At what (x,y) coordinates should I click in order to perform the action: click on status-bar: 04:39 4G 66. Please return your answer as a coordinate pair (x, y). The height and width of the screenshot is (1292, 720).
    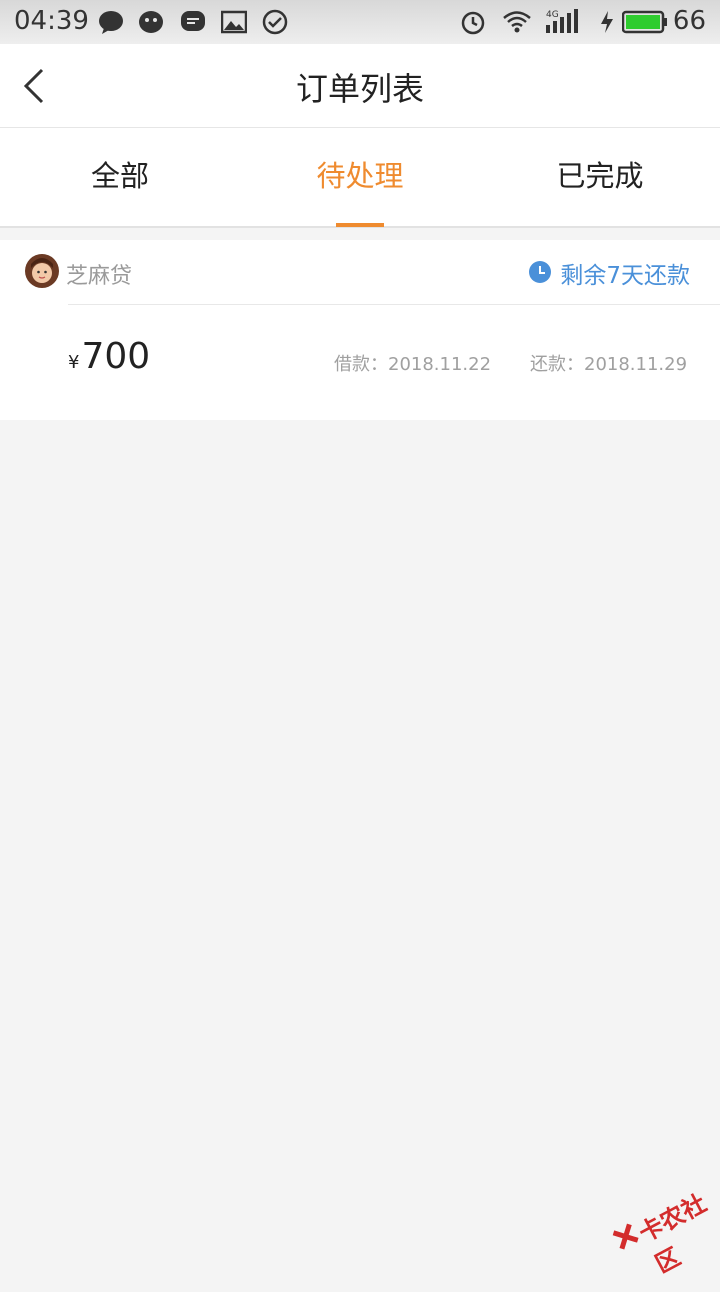
    Looking at the image, I should click on (360, 22).